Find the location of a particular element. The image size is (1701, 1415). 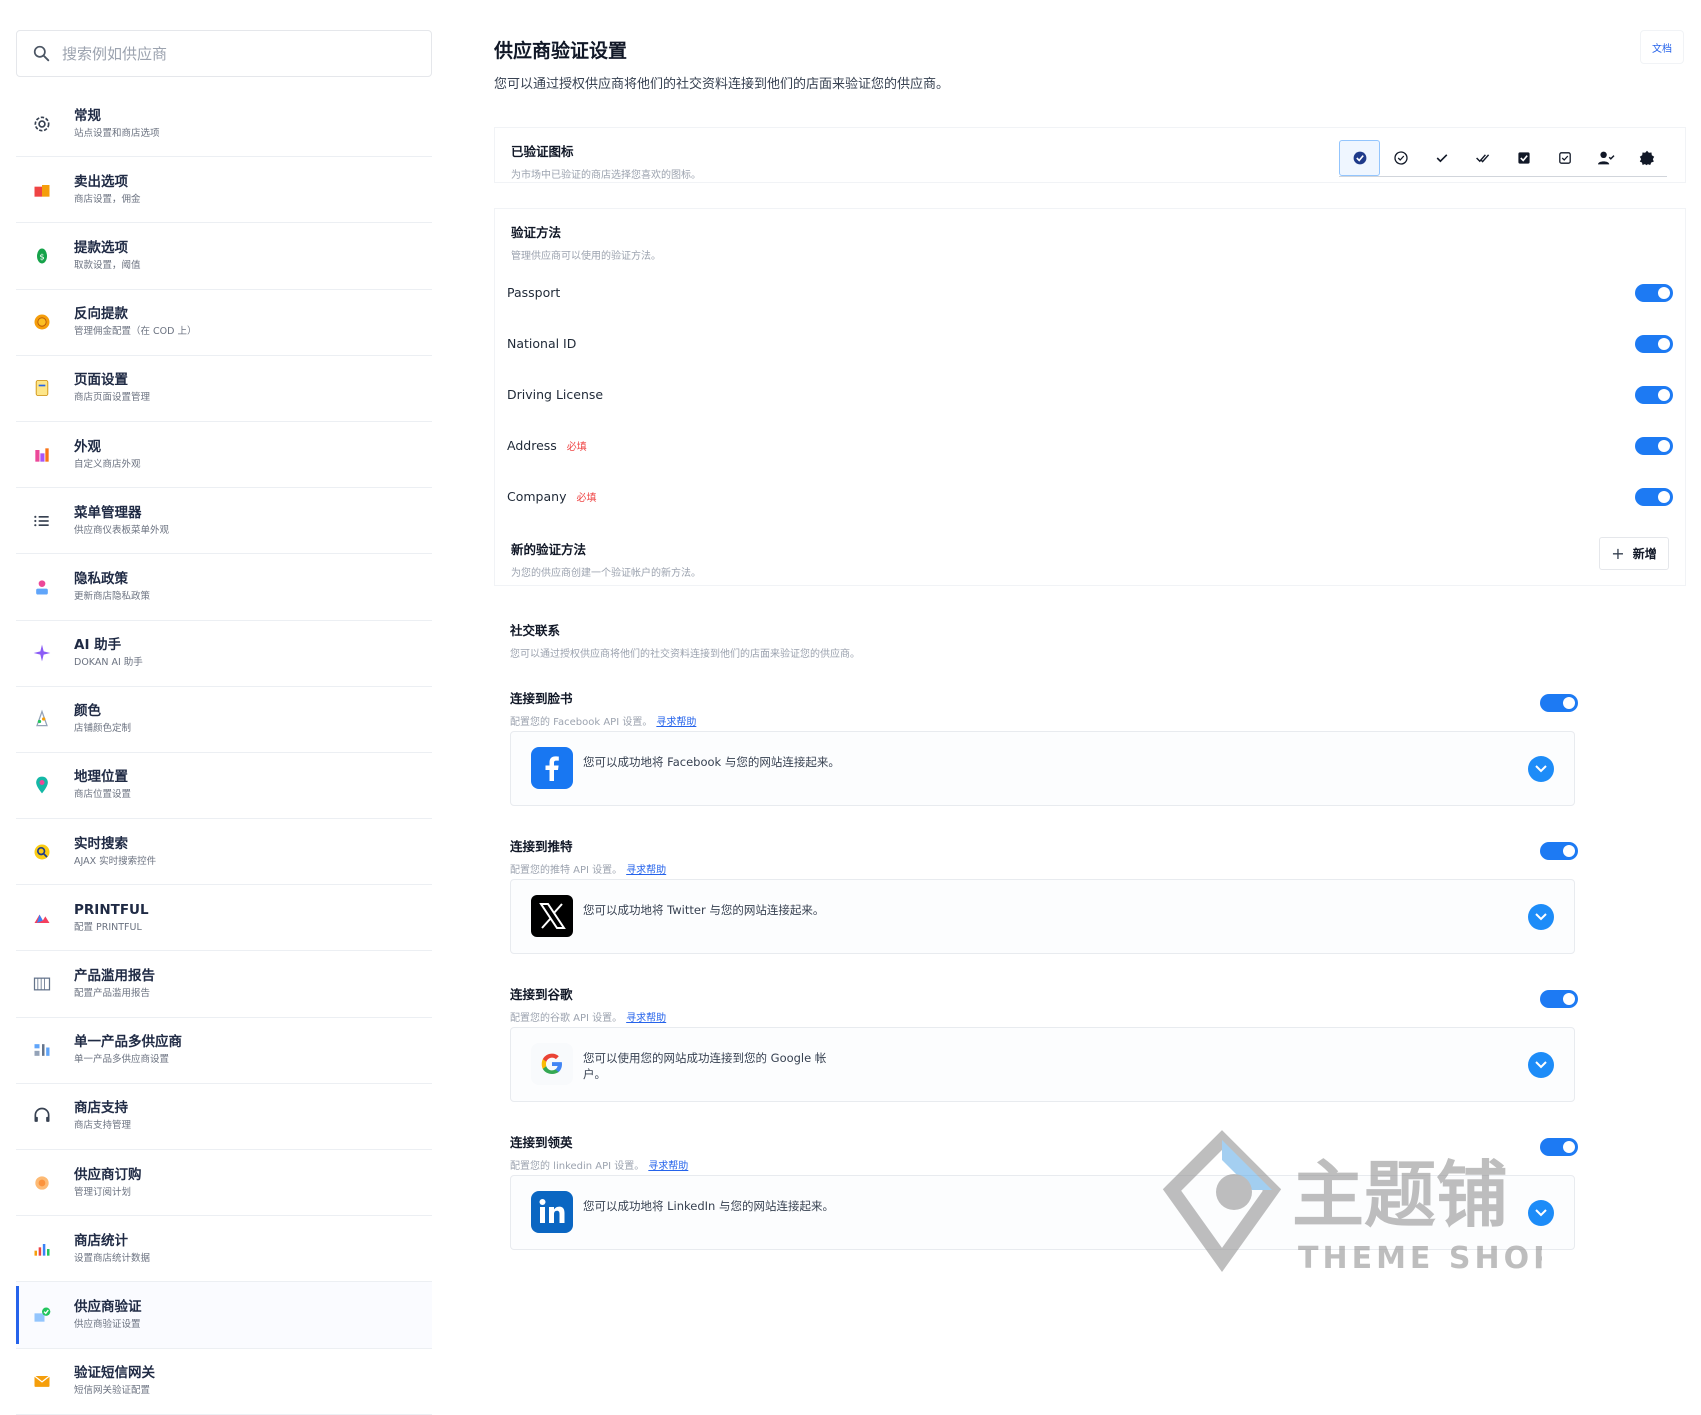

social-sub: 您可以通过授权供应商将他们的社交资料连接到他们的店面来验证您的供应商。 is located at coordinates (685, 654).